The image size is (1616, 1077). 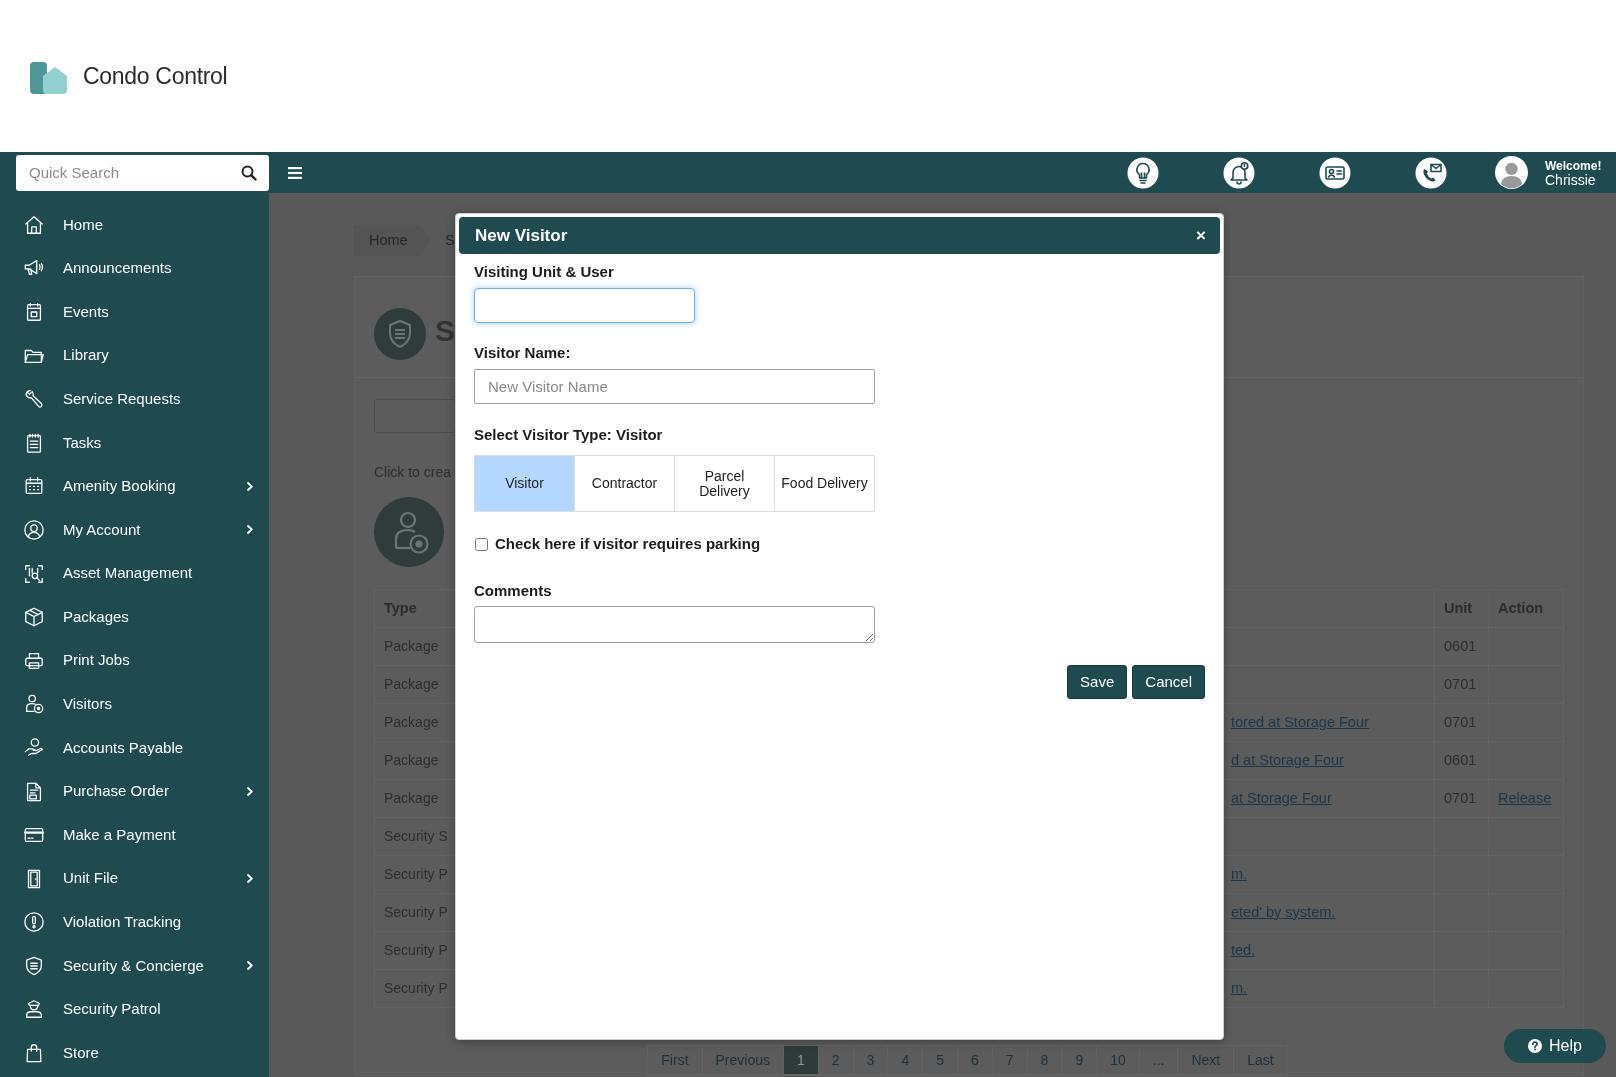 I want to click on home-icon, so click(x=34, y=224).